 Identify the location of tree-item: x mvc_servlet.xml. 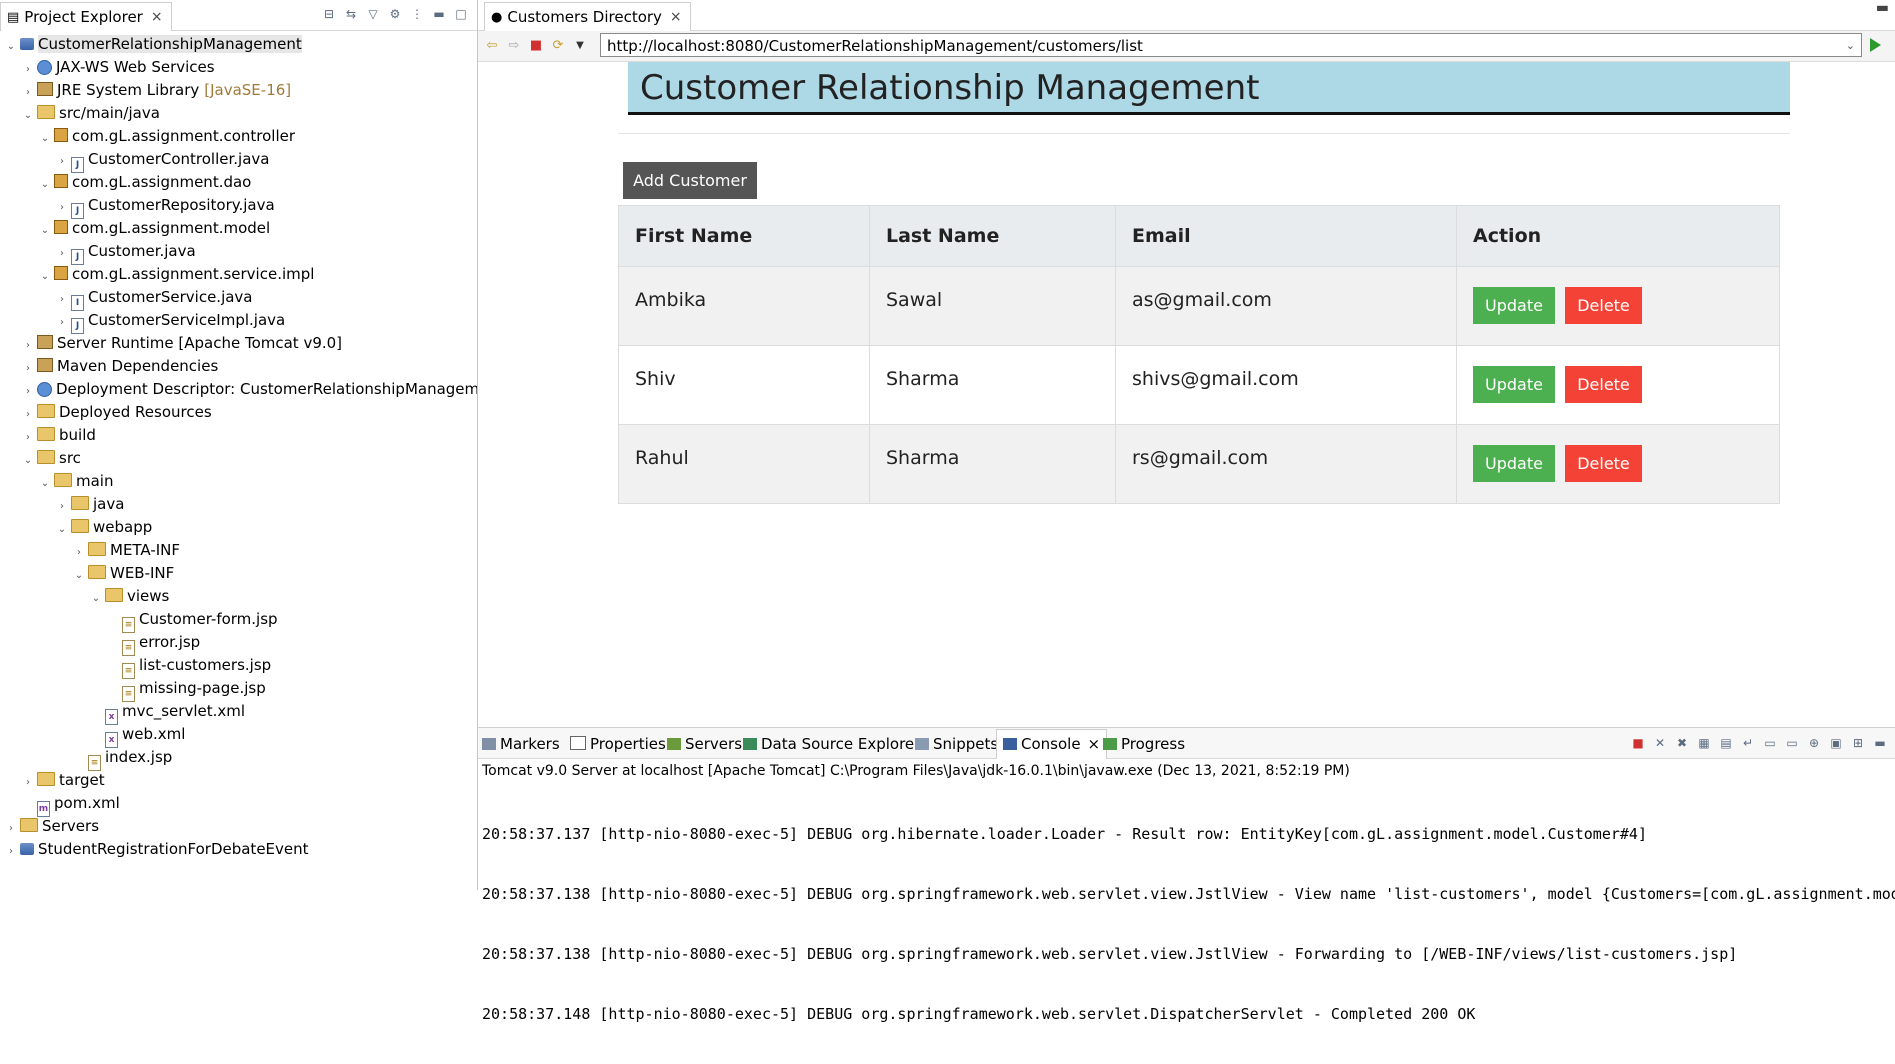
(122, 712).